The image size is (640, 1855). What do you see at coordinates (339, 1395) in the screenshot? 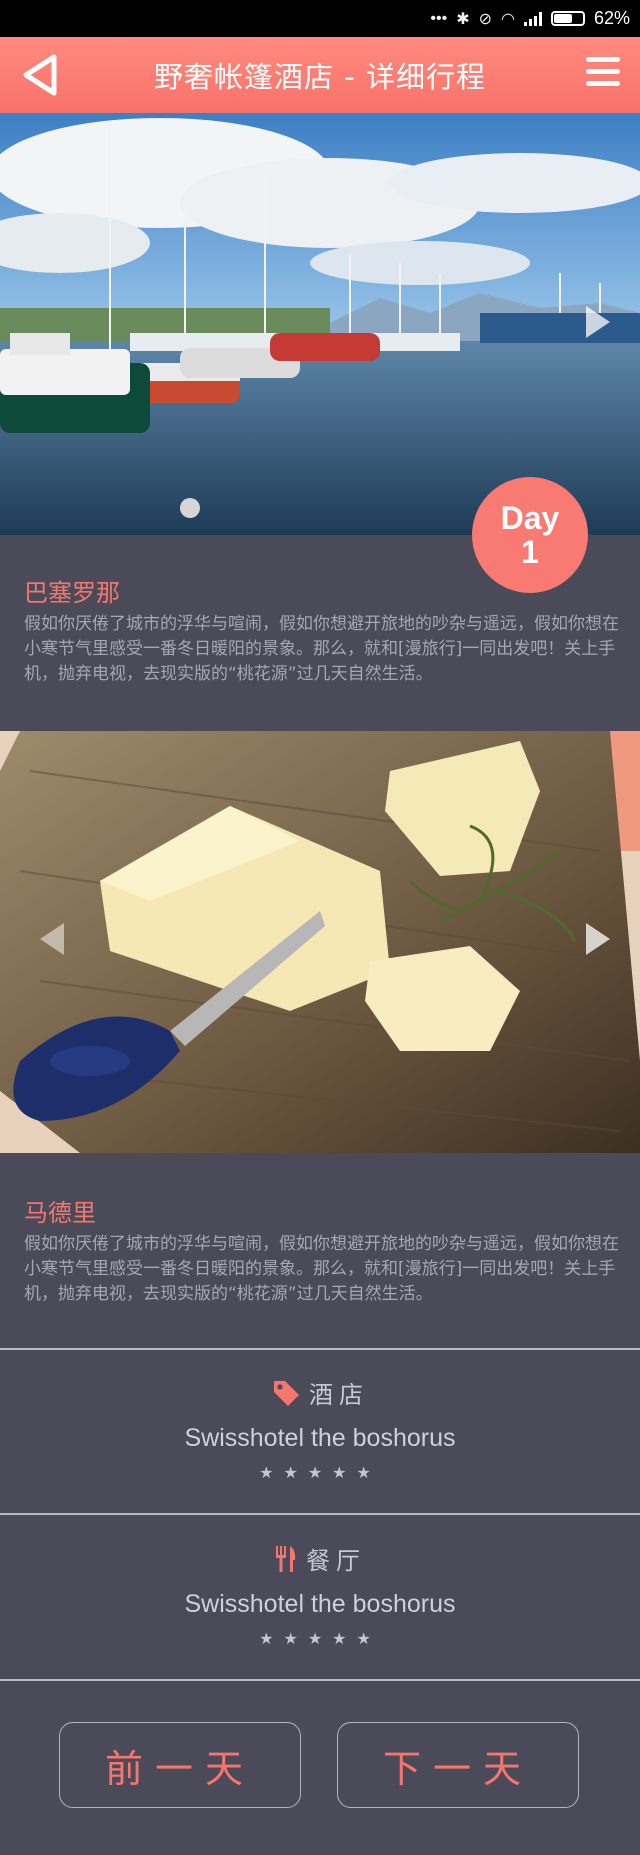
I see `hotel-label: 酒店` at bounding box center [339, 1395].